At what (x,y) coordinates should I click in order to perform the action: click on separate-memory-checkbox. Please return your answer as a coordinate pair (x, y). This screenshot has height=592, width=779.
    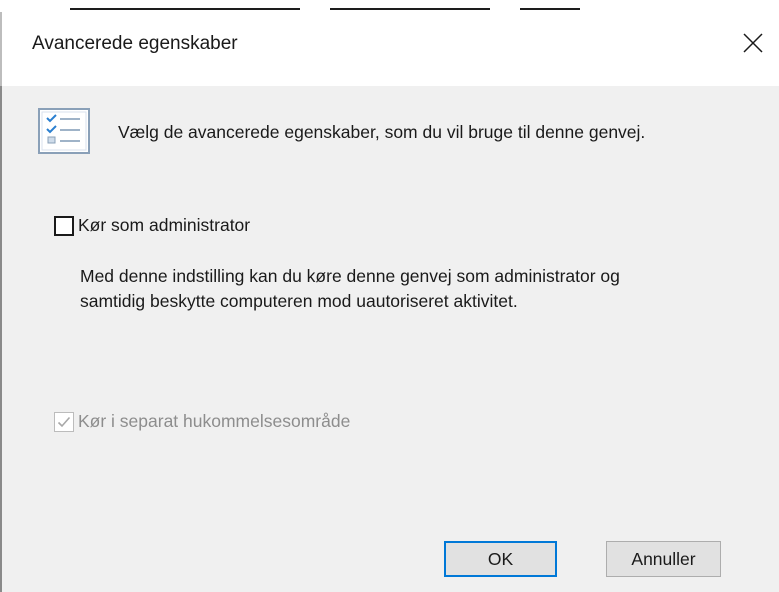
    Looking at the image, I should click on (64, 421).